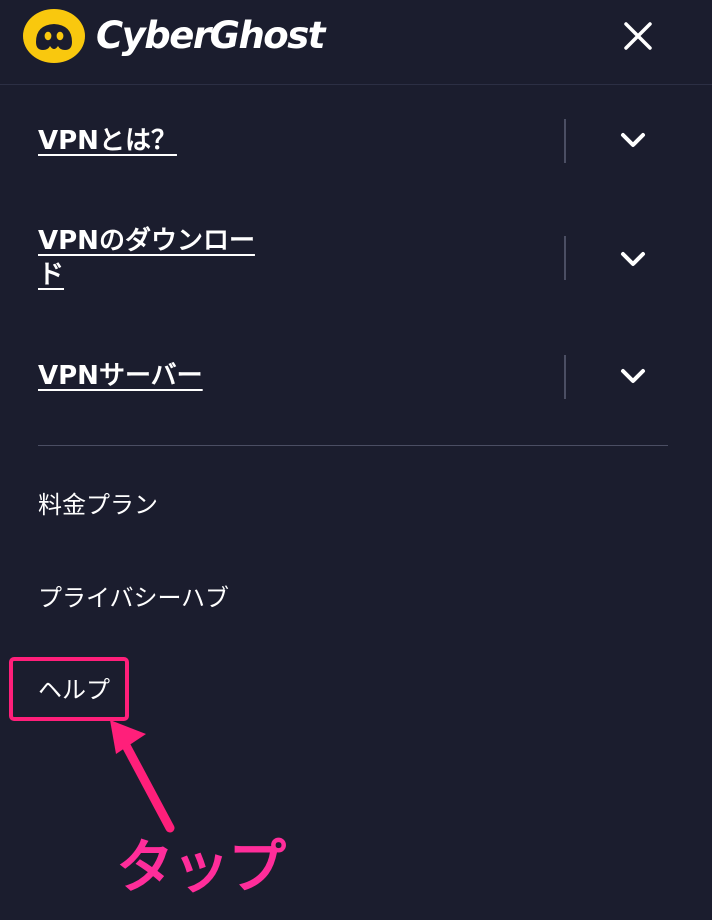 This screenshot has width=712, height=920. I want to click on nav-item-vpn-servers: VPNサーバー, so click(353, 378).